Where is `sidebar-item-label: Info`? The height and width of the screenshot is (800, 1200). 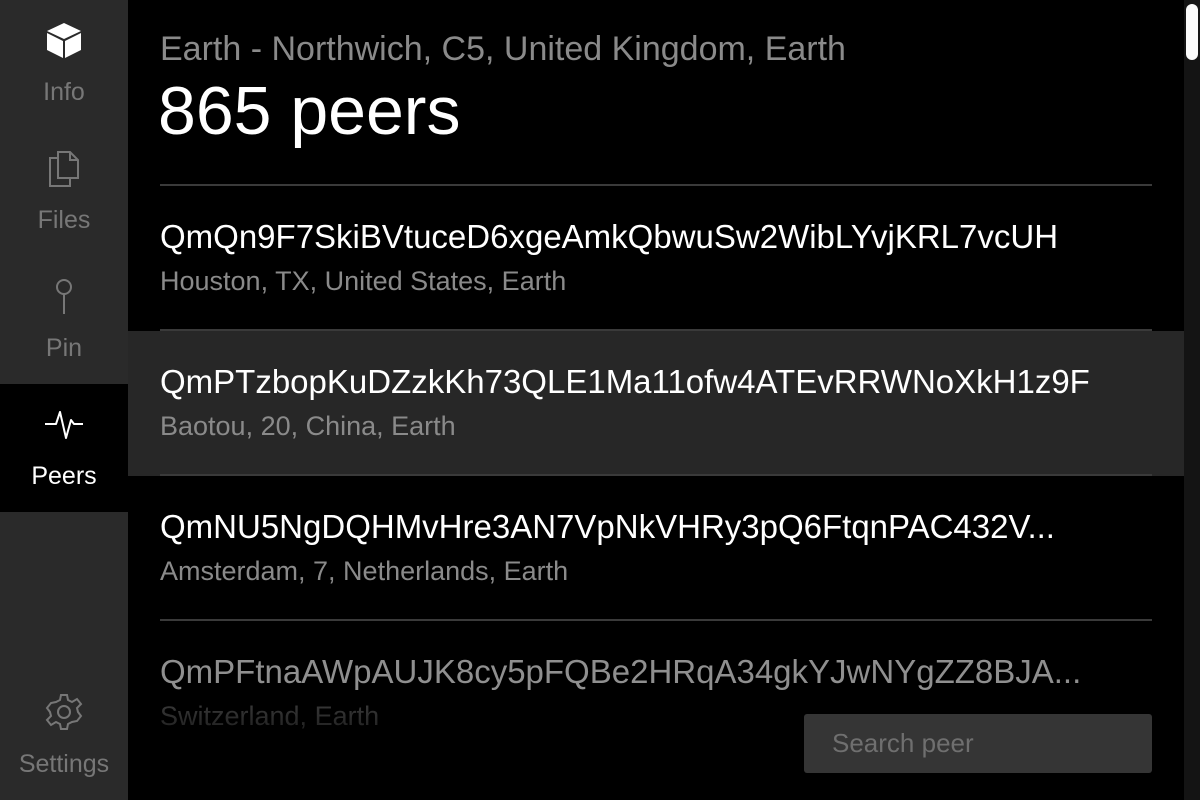
sidebar-item-label: Info is located at coordinates (64, 92).